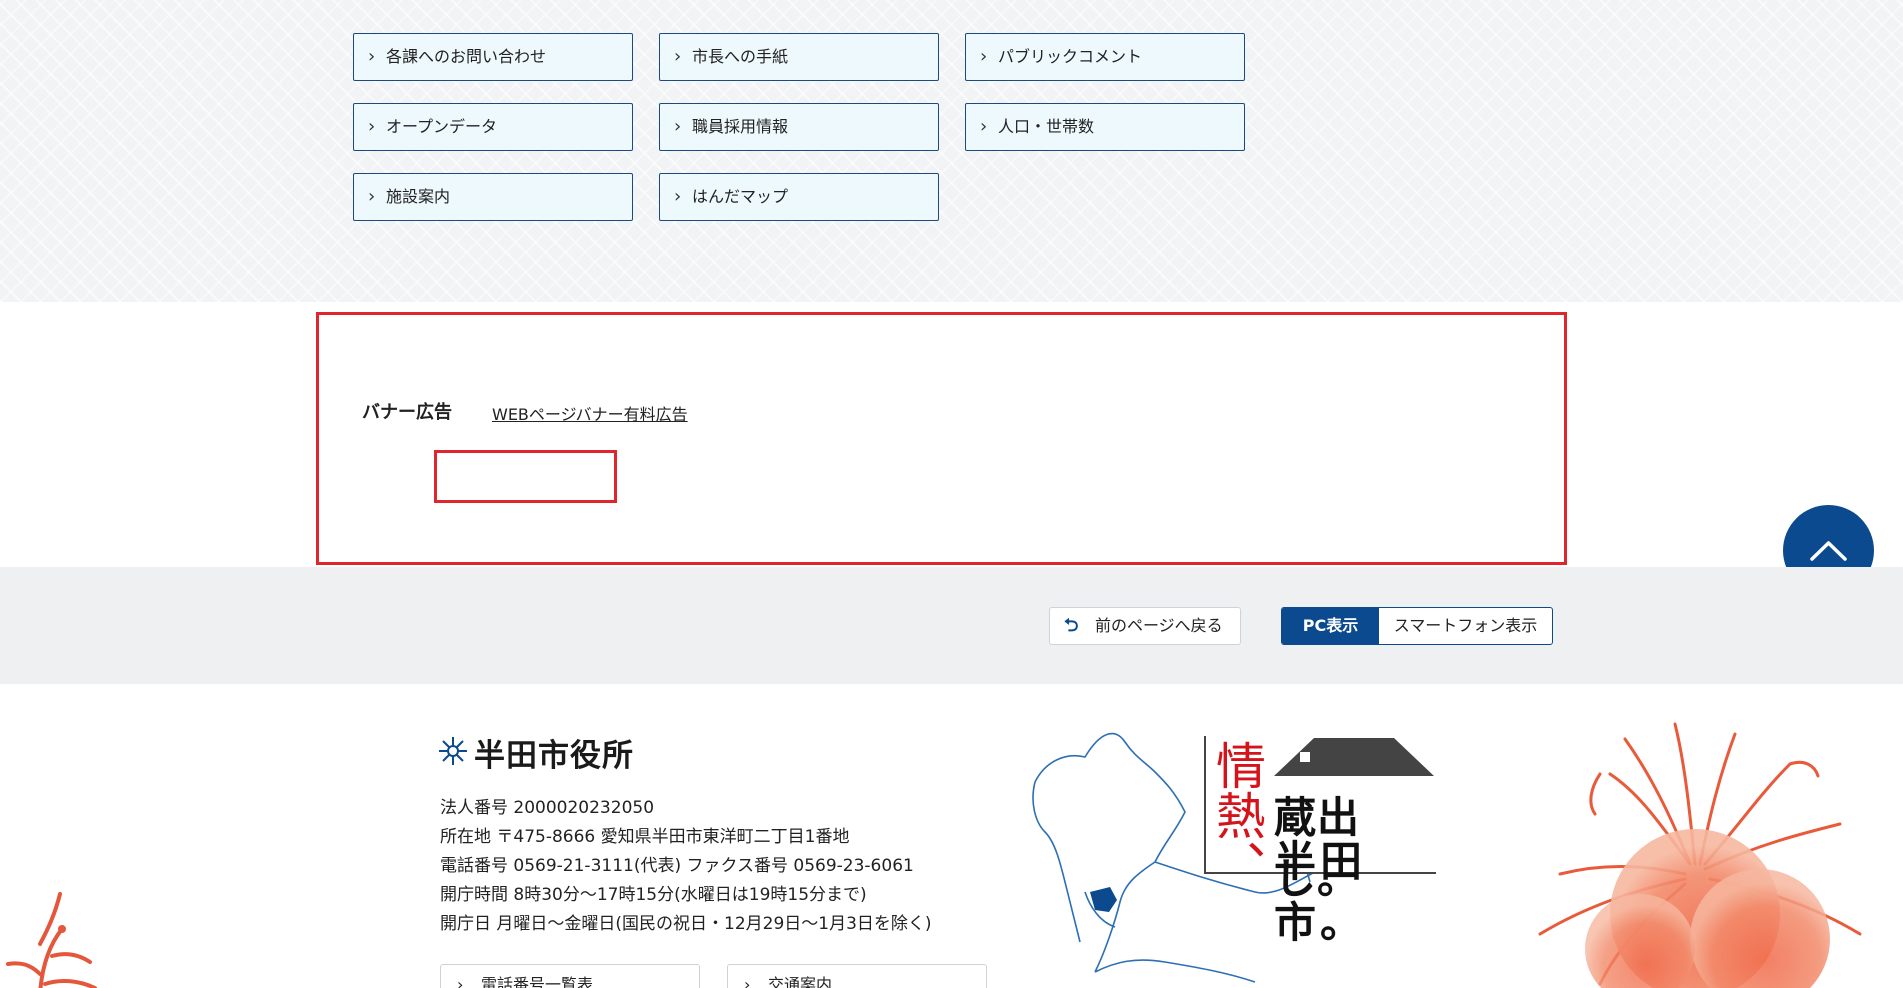 This screenshot has height=988, width=1903. What do you see at coordinates (740, 56) in the screenshot?
I see `quick-link-label: 市長への手紙` at bounding box center [740, 56].